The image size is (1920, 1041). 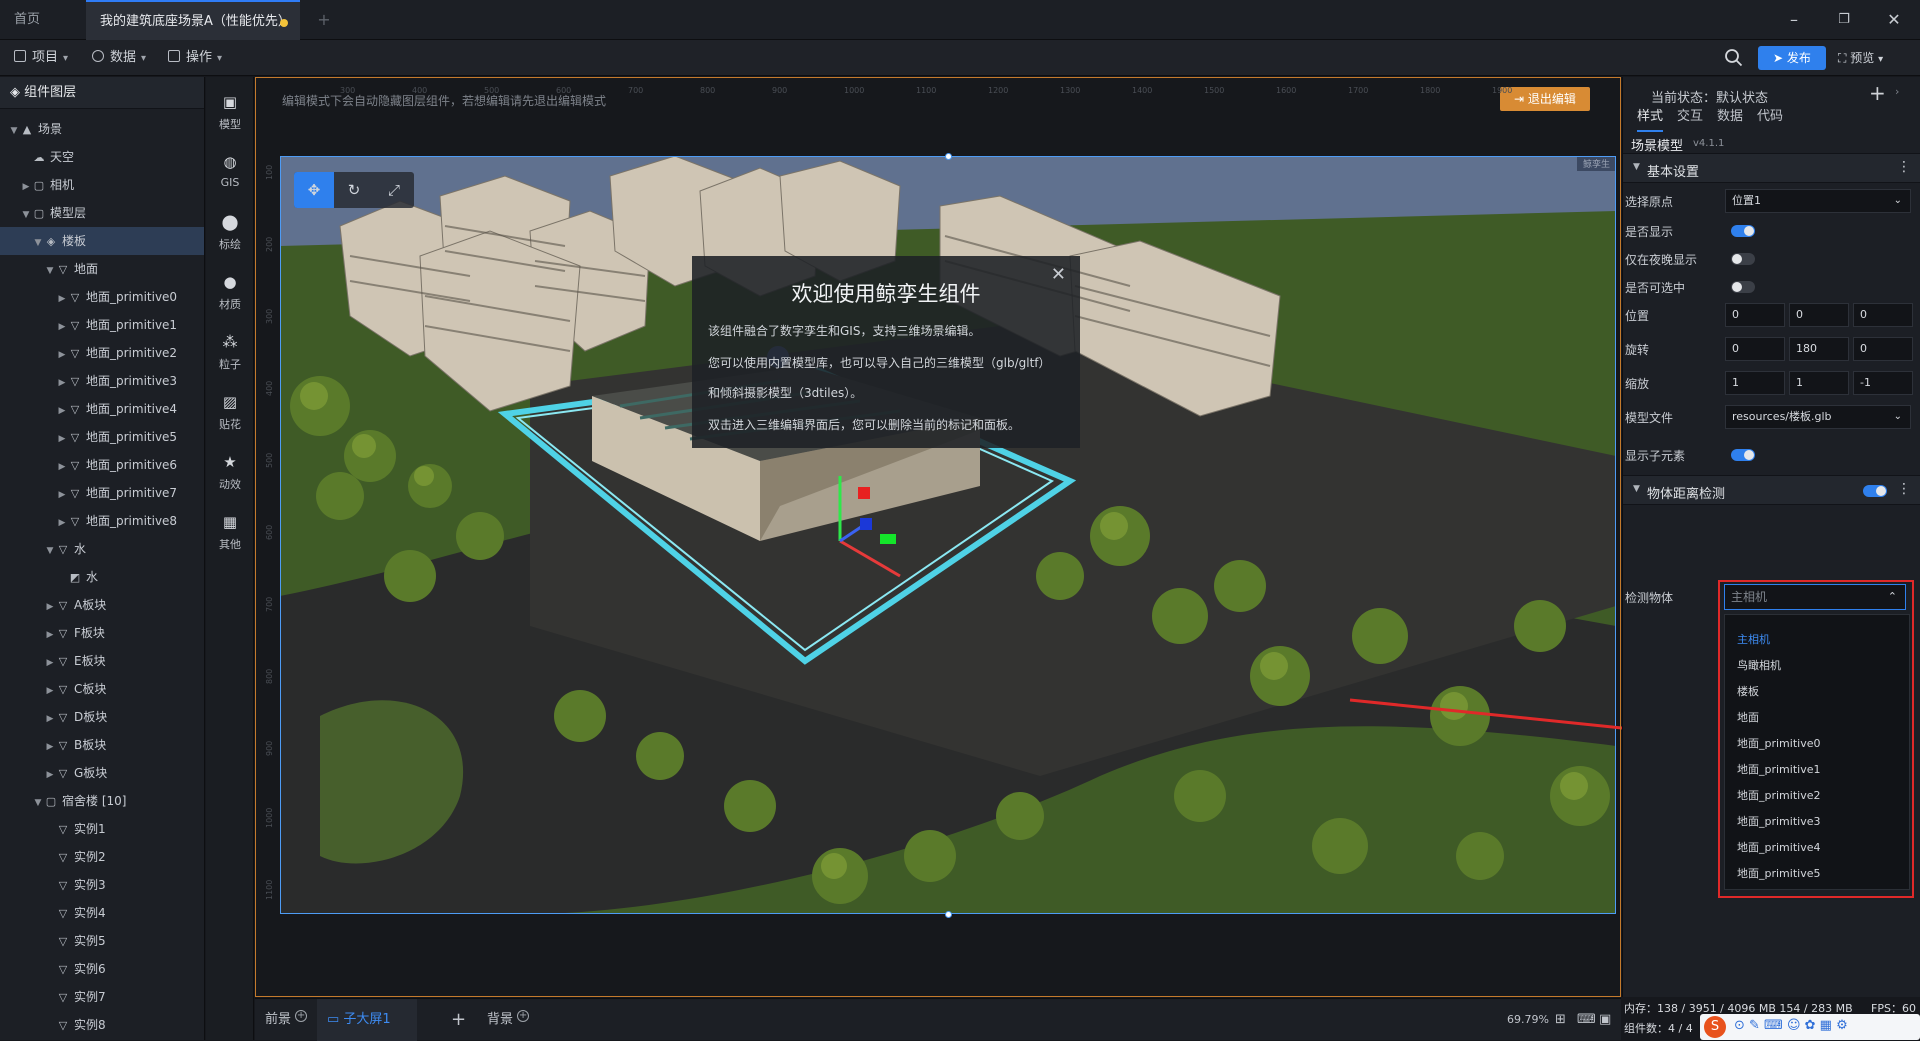 What do you see at coordinates (1883, 383) in the screenshot?
I see `scale-z-input: -1` at bounding box center [1883, 383].